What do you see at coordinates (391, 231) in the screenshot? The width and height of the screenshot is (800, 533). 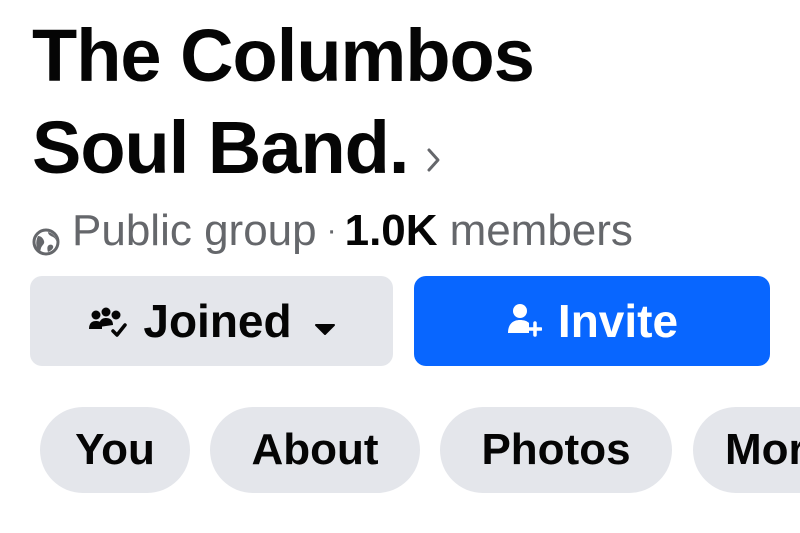 I see `members-count: 1.0K` at bounding box center [391, 231].